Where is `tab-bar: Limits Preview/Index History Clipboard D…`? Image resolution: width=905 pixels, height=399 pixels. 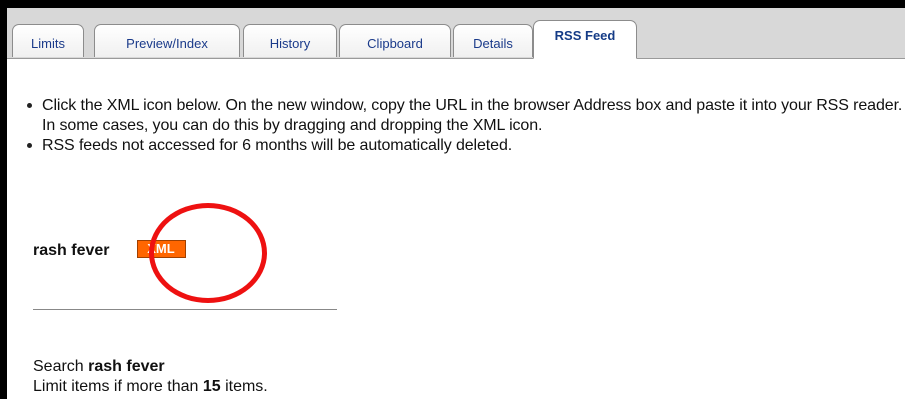 tab-bar: Limits Preview/Index History Clipboard D… is located at coordinates (456, 33).